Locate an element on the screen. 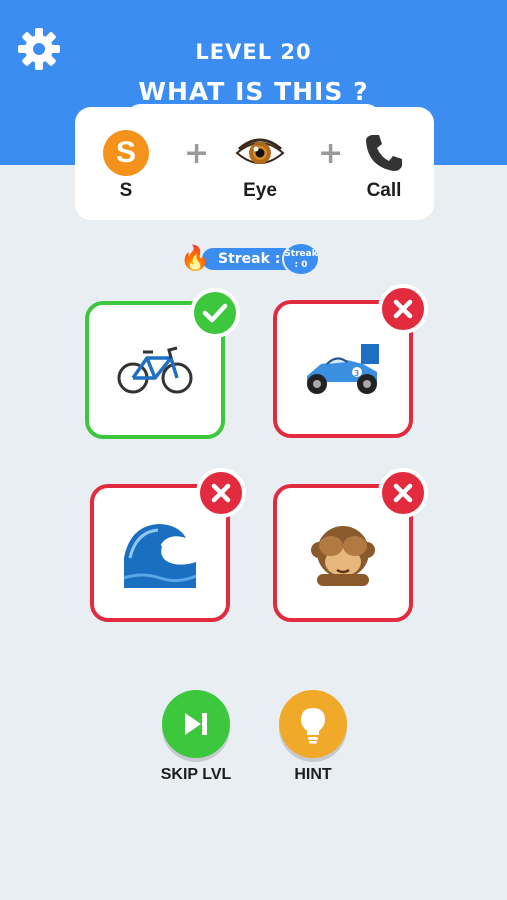 The width and height of the screenshot is (507, 900). streak-indicator: Streak : 🔥 Streak : 0 is located at coordinates (250, 259).